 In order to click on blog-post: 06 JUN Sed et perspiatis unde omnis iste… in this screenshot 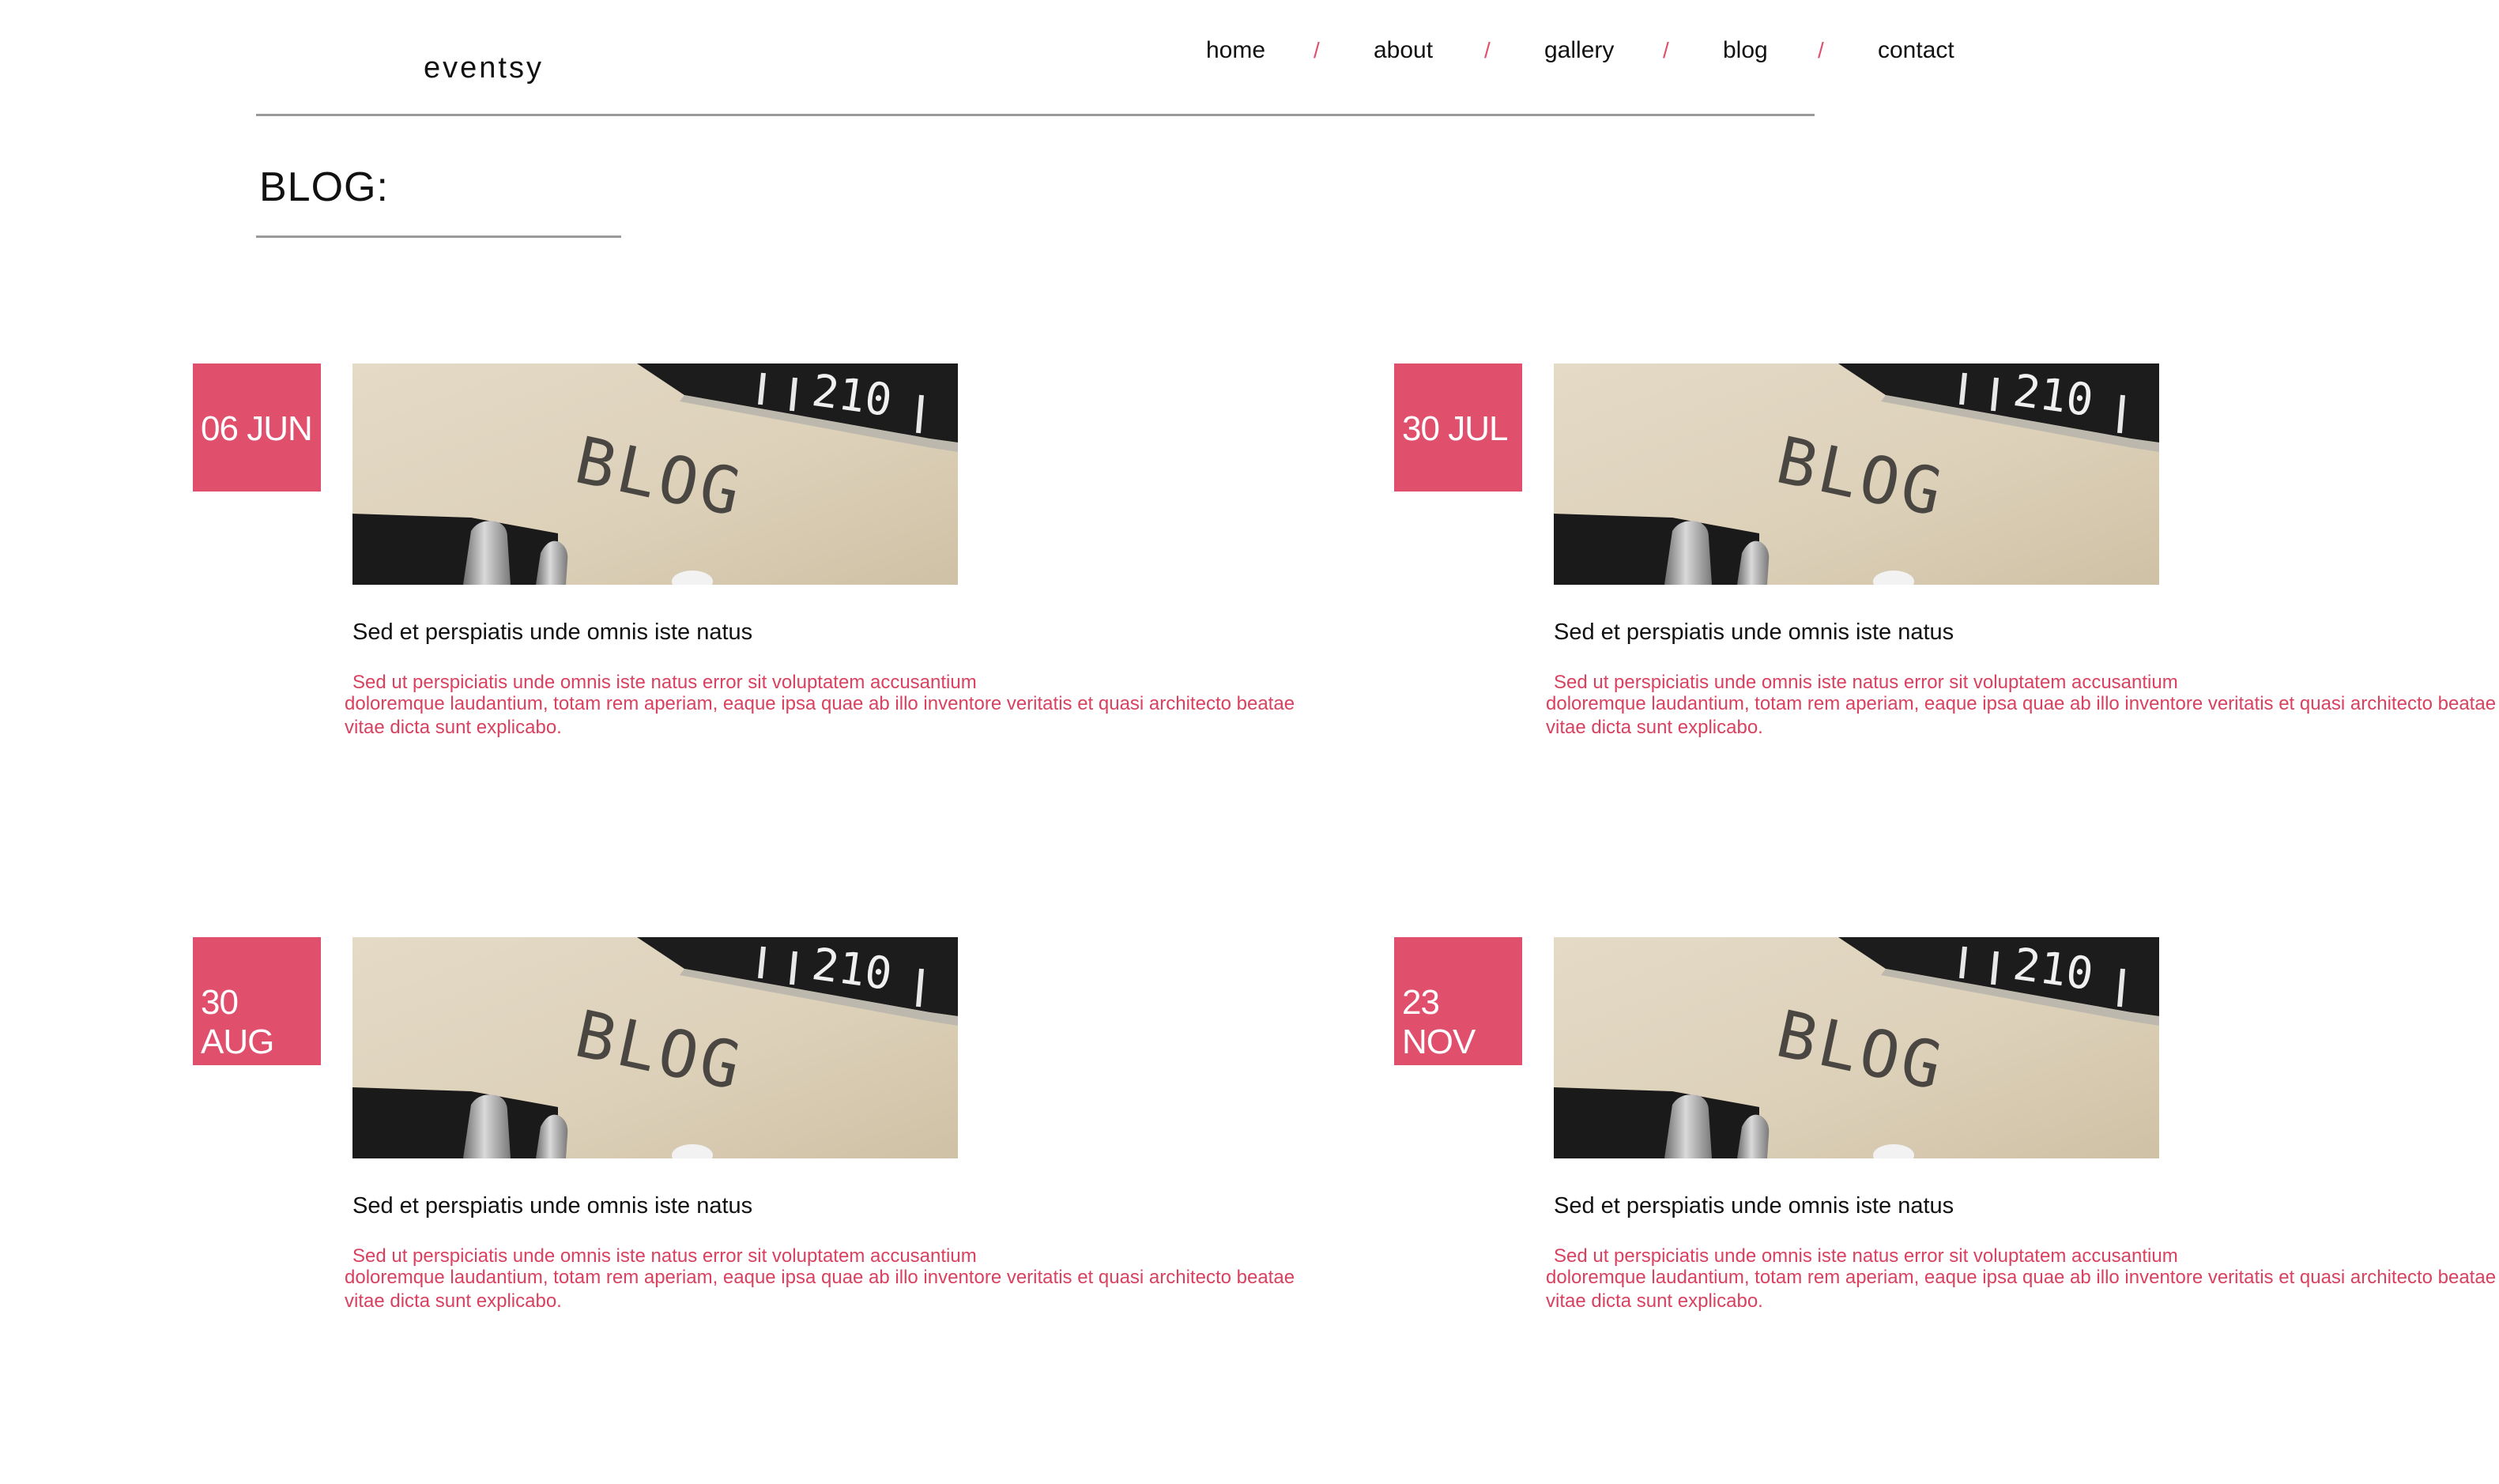, I will do `click(797, 568)`.